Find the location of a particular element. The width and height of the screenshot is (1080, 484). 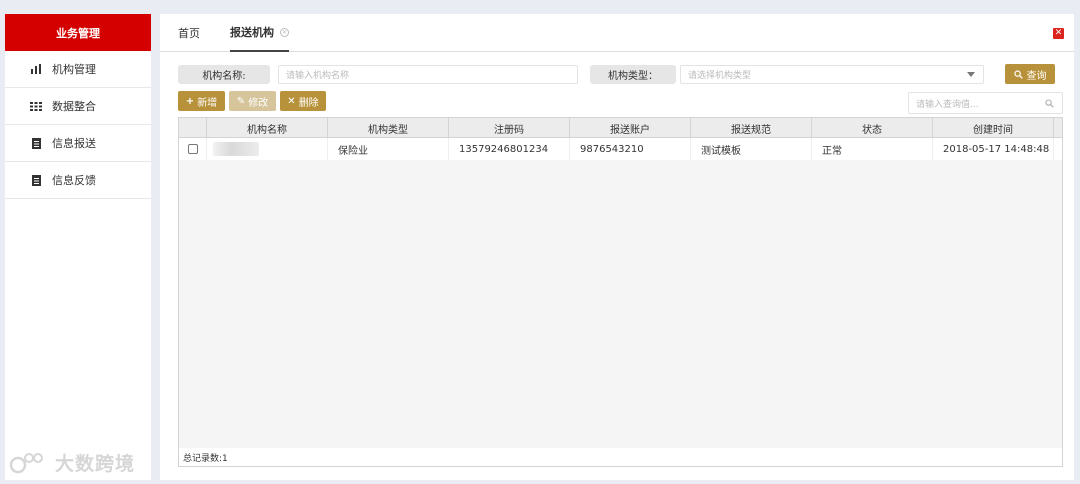

pencil-icon: ✎ is located at coordinates (241, 101).